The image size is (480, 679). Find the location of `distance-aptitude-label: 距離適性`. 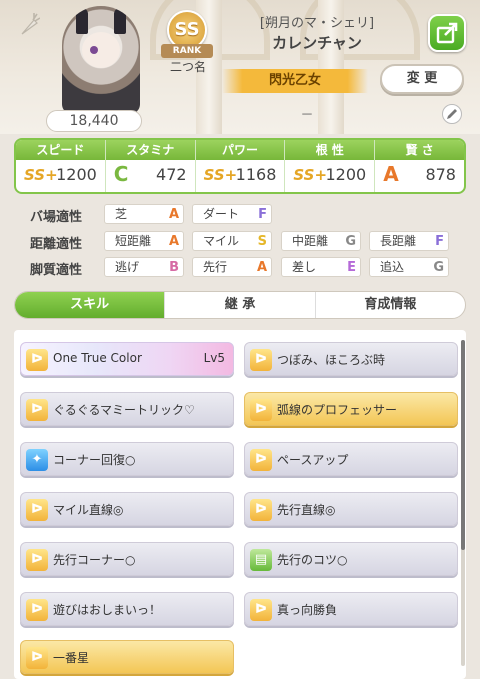

distance-aptitude-label: 距離適性 is located at coordinates (56, 244).